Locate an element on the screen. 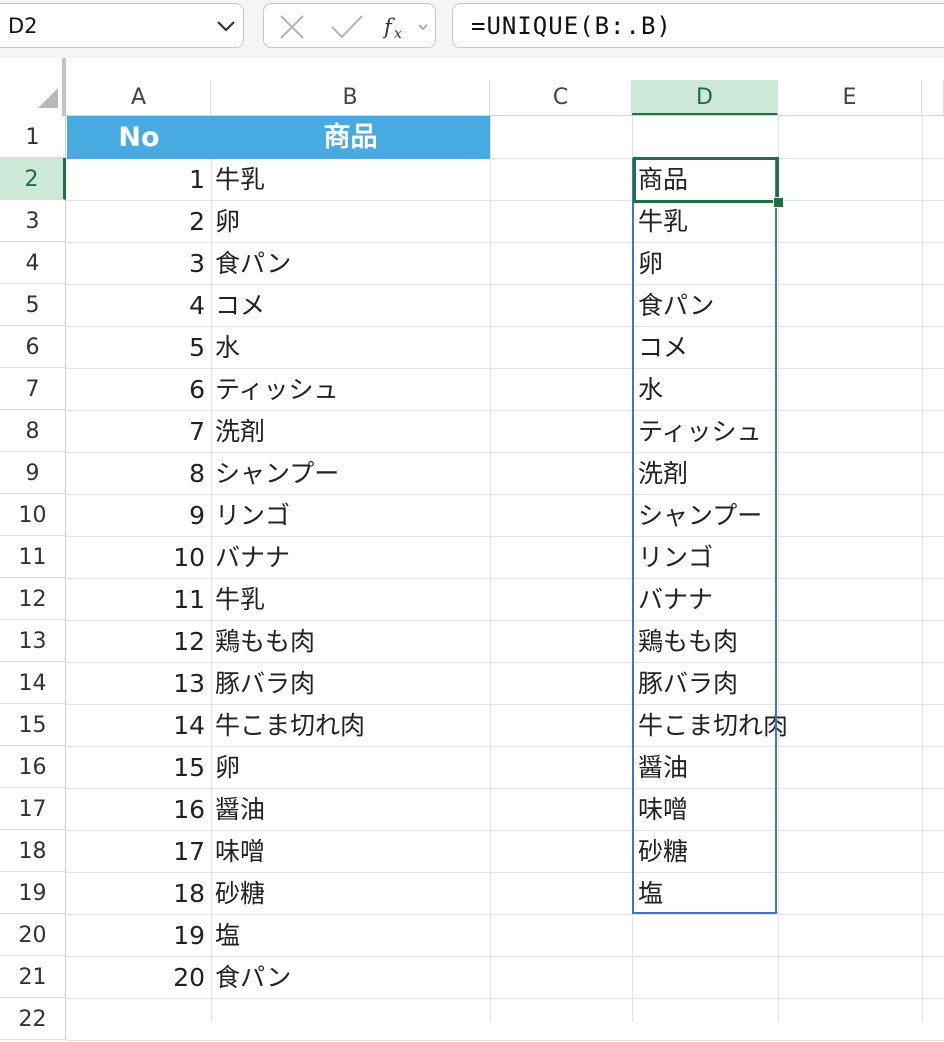 Image resolution: width=944 pixels, height=1042 pixels. column-header-a: A is located at coordinates (139, 98).